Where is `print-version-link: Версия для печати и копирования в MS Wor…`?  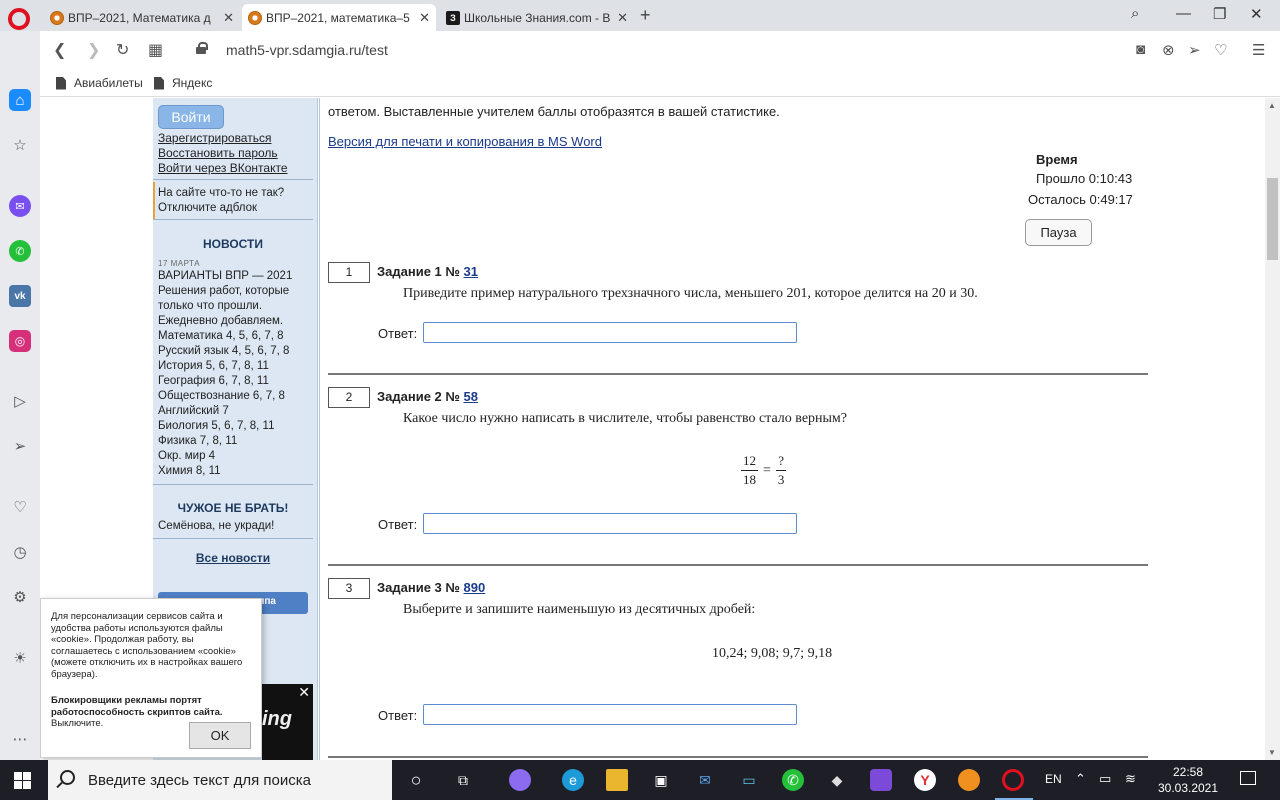
print-version-link: Версия для печати и копирования в MS Wor… is located at coordinates (465, 141).